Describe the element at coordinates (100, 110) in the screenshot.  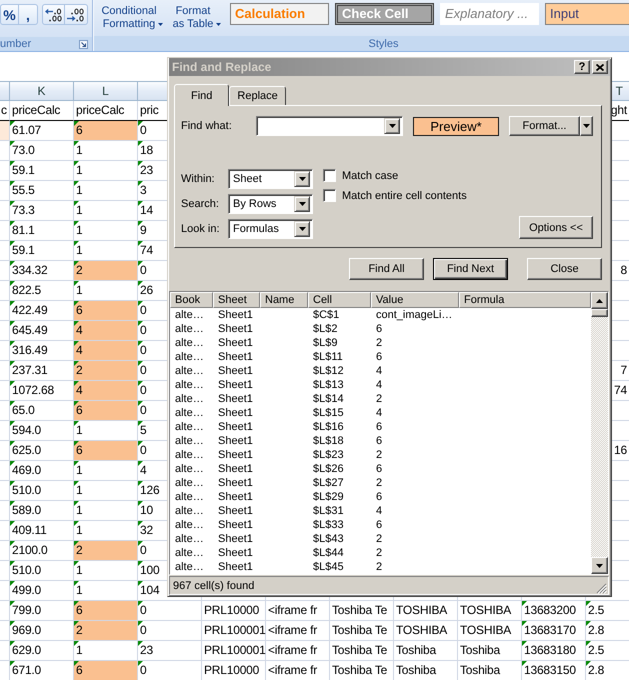
I see `cell-text: priceCalc` at that location.